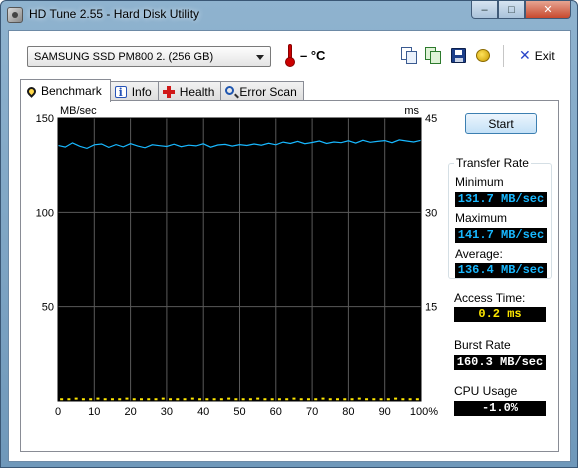 This screenshot has width=578, height=468. What do you see at coordinates (260, 57) in the screenshot?
I see `chevron-down-icon` at bounding box center [260, 57].